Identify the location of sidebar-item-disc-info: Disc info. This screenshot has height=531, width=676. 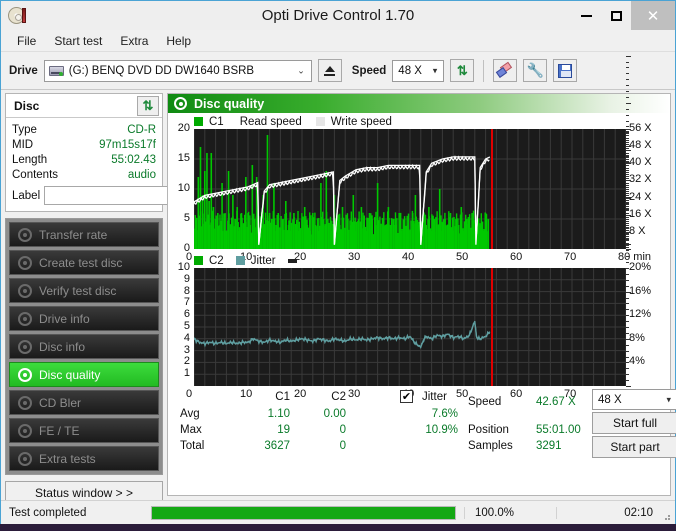
(84, 346).